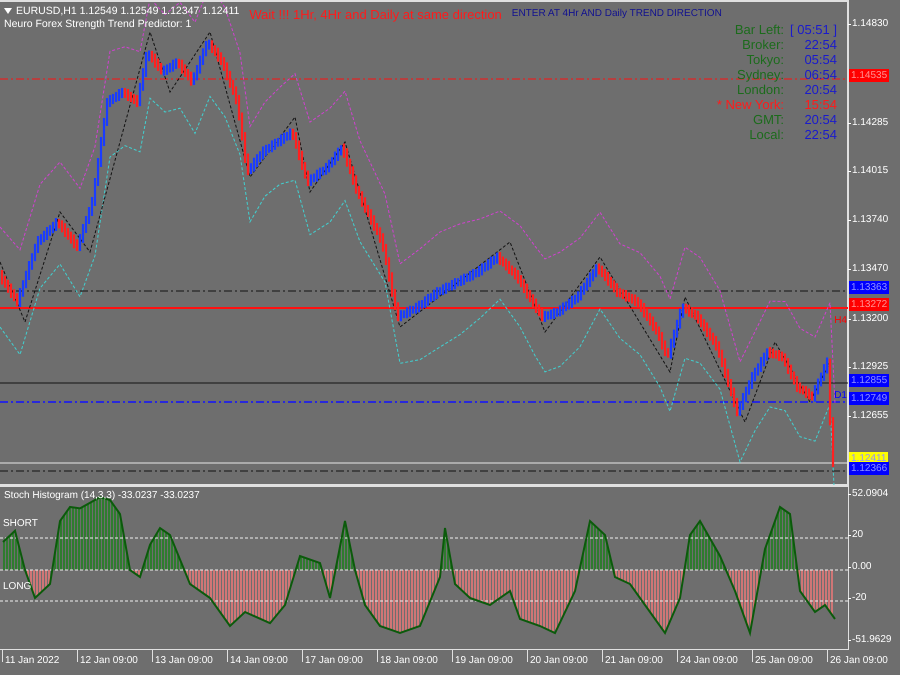  I want to click on clock-time: 15:54, so click(820, 104).